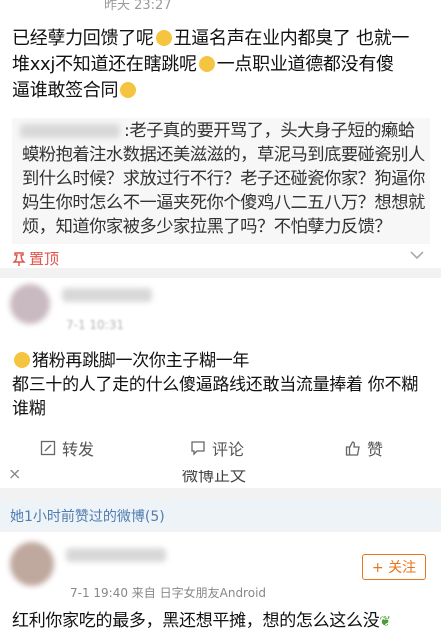  I want to click on post-body-line: 谁糊, so click(29, 409).